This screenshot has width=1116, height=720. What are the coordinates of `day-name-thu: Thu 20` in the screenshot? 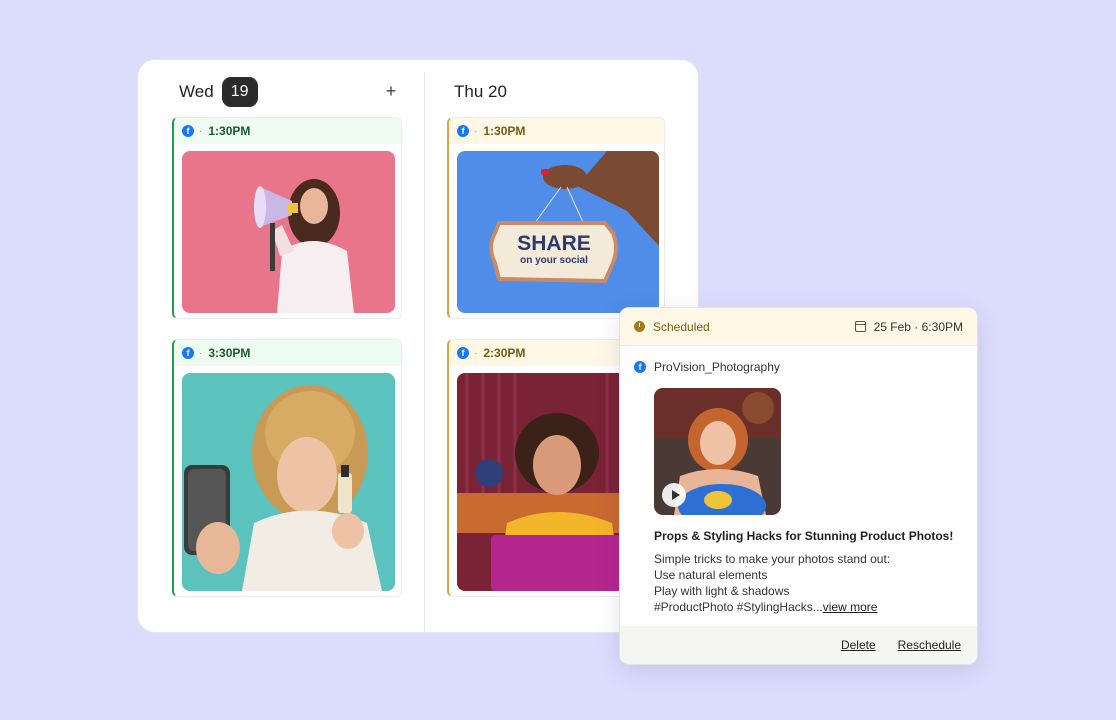 It's located at (480, 91).